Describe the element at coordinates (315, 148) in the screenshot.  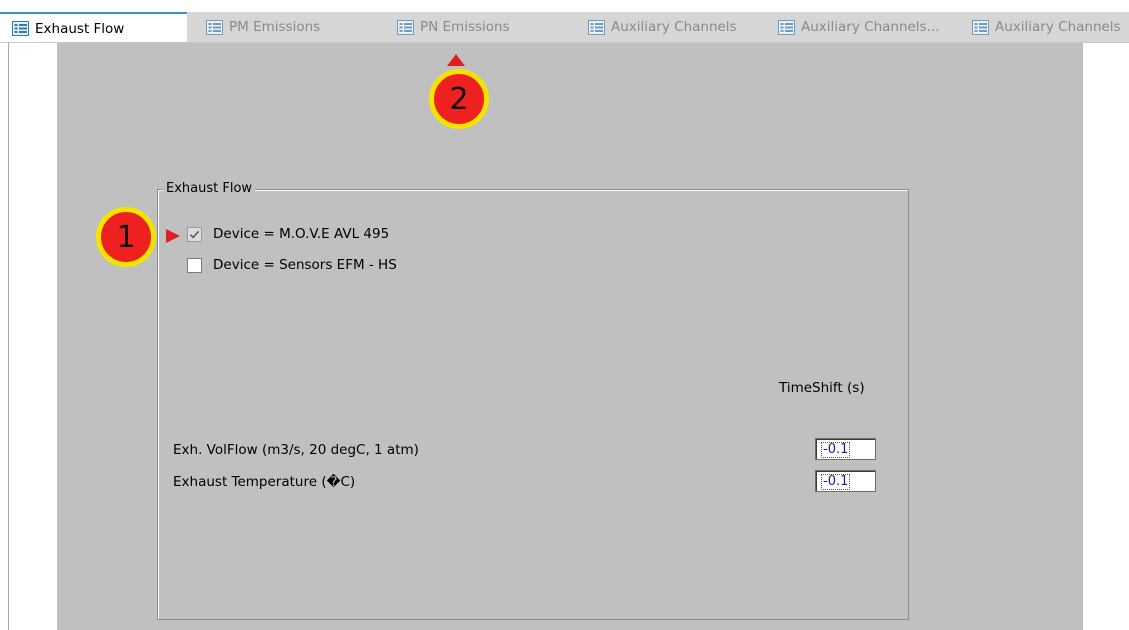
I see `annotation-arrows` at that location.